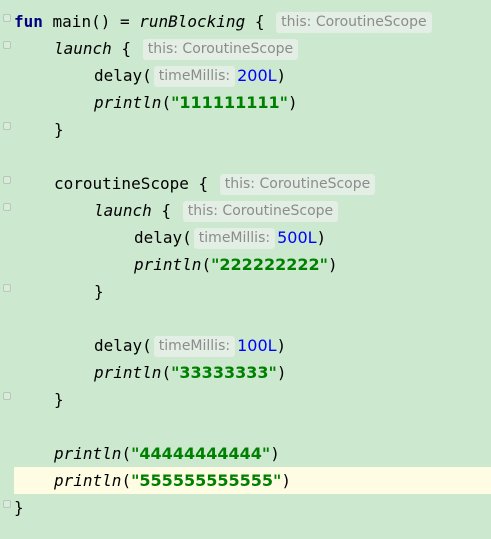  Describe the element at coordinates (252, 291) in the screenshot. I see `code-line-11: }` at that location.